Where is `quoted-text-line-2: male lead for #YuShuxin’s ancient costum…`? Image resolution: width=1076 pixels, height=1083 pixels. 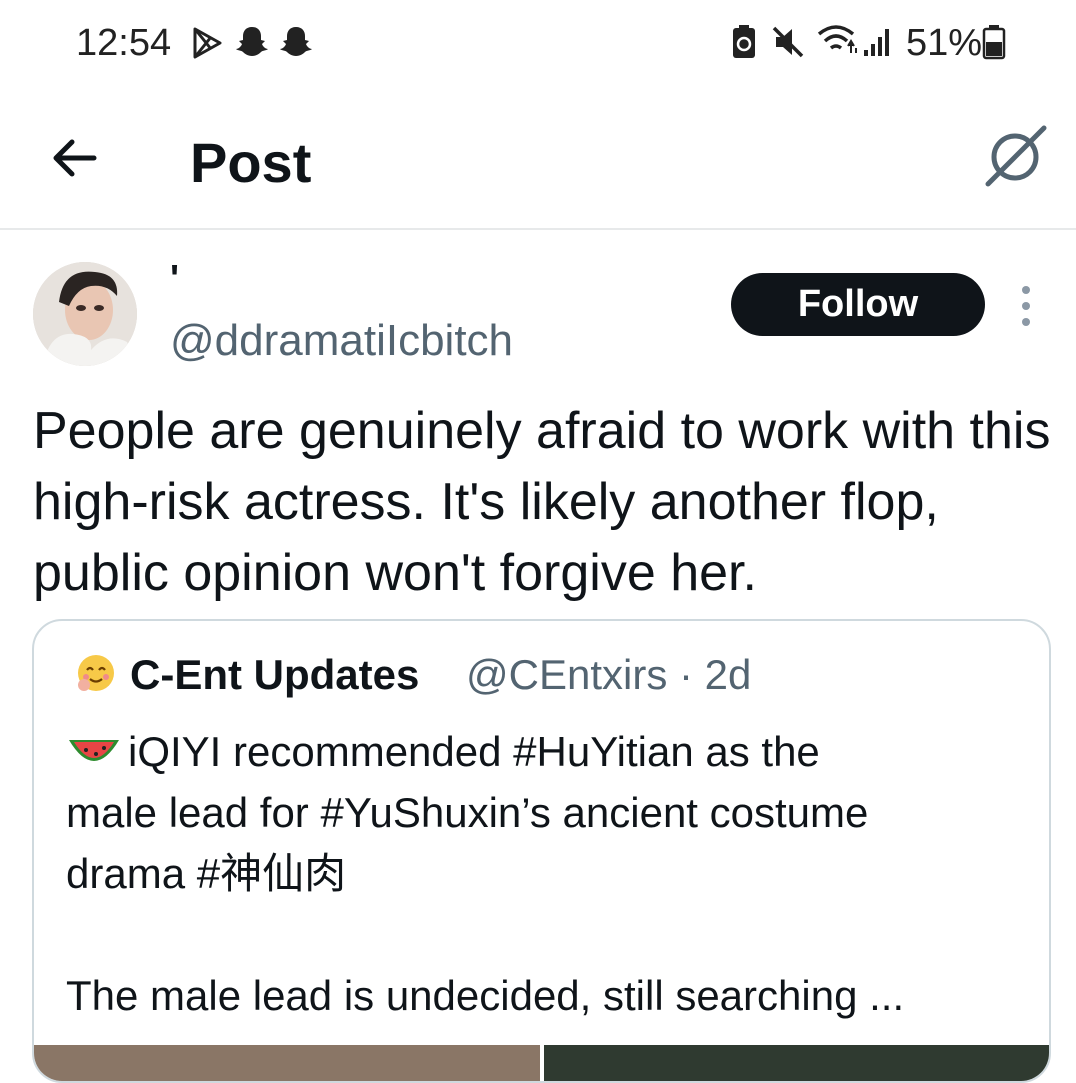 quoted-text-line-2: male lead for #YuShuxin’s ancient costum… is located at coordinates (467, 812).